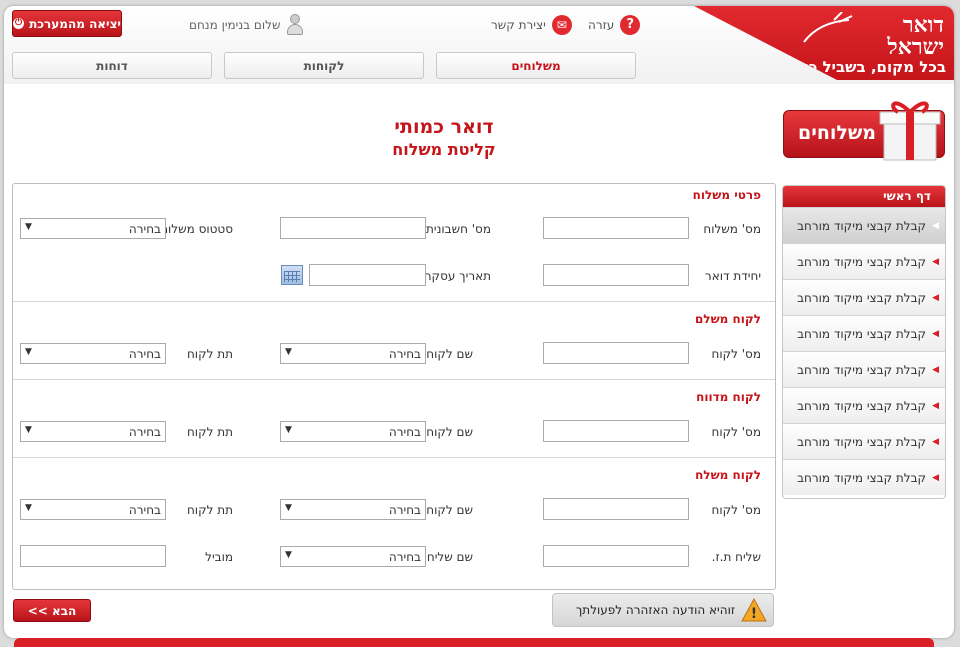 The image size is (960, 647). Describe the element at coordinates (449, 557) in the screenshot. I see `courier-name-label: שם שליח` at that location.